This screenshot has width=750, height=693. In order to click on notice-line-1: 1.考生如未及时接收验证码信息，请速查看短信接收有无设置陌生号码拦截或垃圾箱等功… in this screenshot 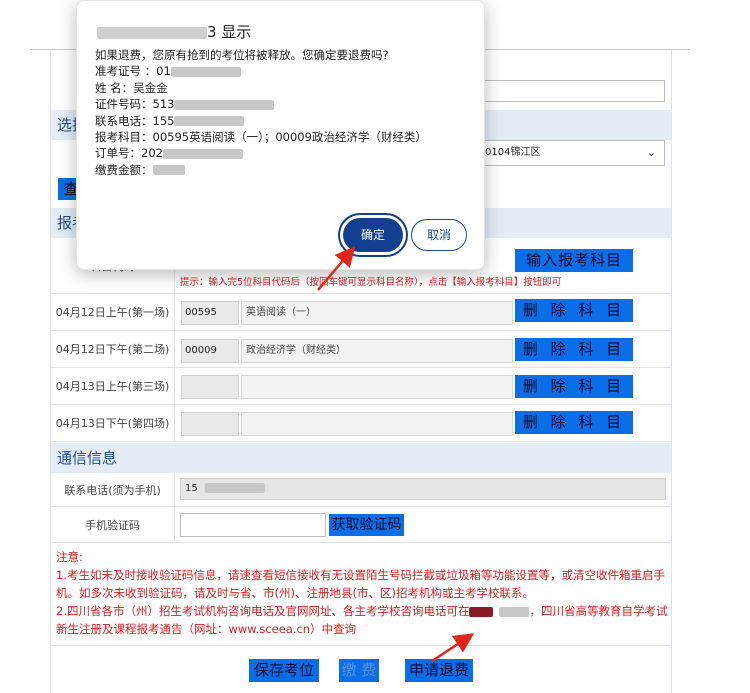, I will do `click(360, 584)`.